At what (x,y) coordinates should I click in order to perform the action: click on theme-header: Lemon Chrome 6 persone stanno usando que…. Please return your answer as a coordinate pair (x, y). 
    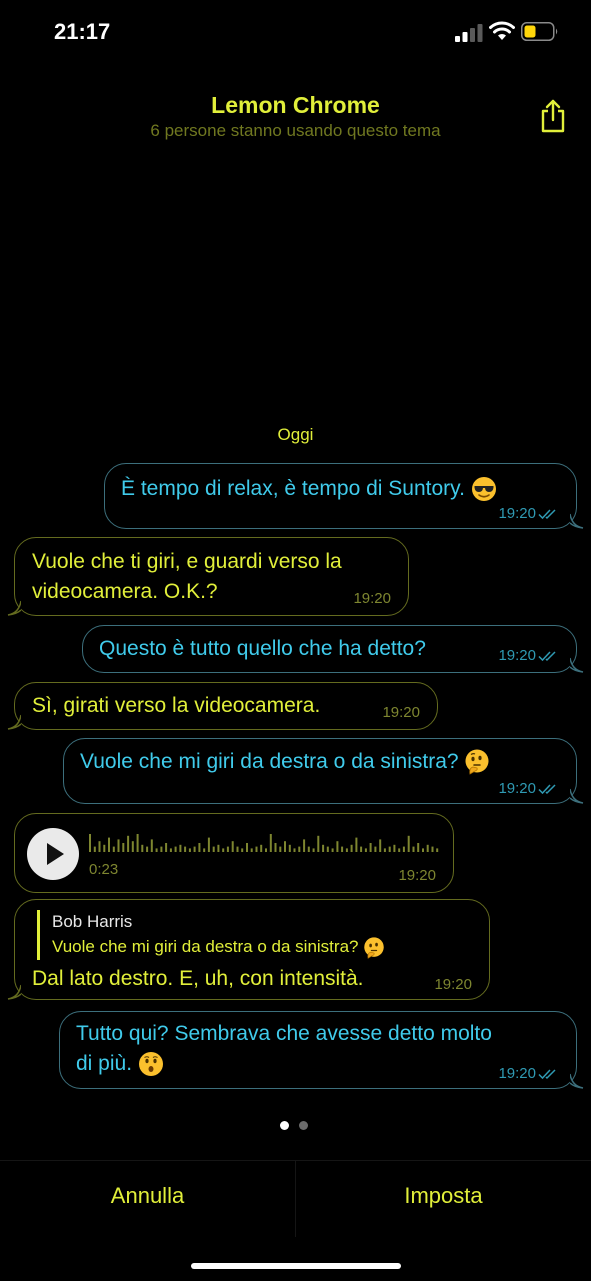
    Looking at the image, I should click on (295, 112).